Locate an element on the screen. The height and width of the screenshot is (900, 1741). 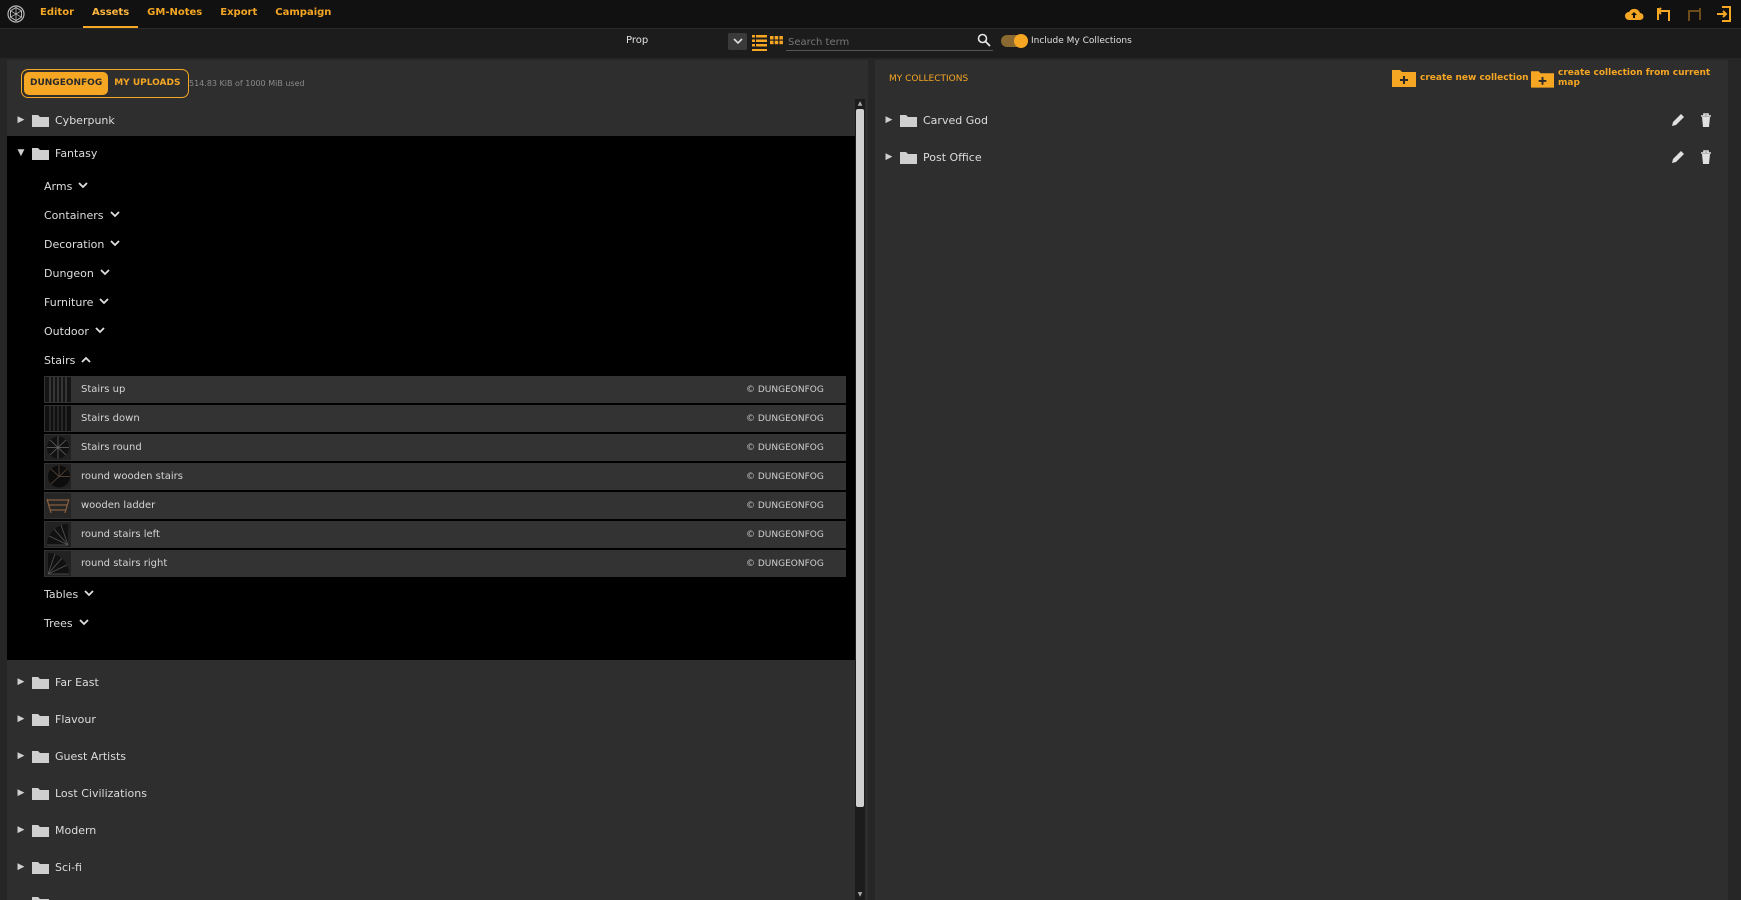
create-new-collection-button: create new collection is located at coordinates (1460, 77).